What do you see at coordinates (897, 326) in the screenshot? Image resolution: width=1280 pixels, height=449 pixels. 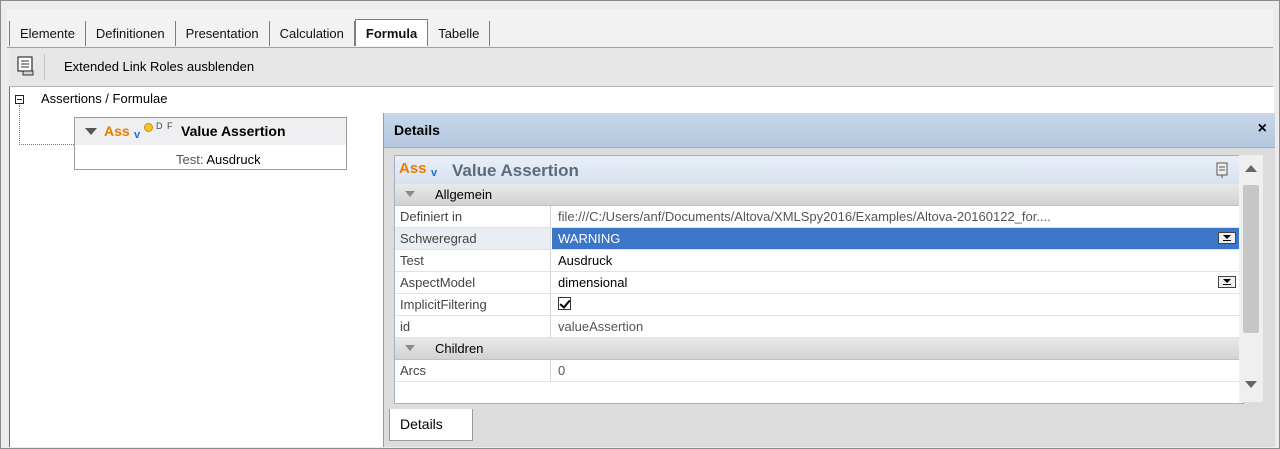 I see `id-input: valueAssertion` at bounding box center [897, 326].